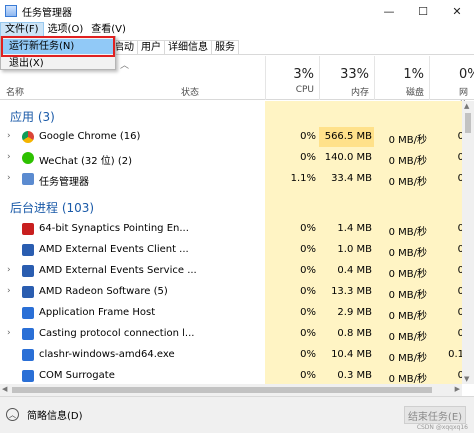 The height and width of the screenshot is (433, 474). What do you see at coordinates (28, 271) in the screenshot?
I see `amd-service-icon` at bounding box center [28, 271].